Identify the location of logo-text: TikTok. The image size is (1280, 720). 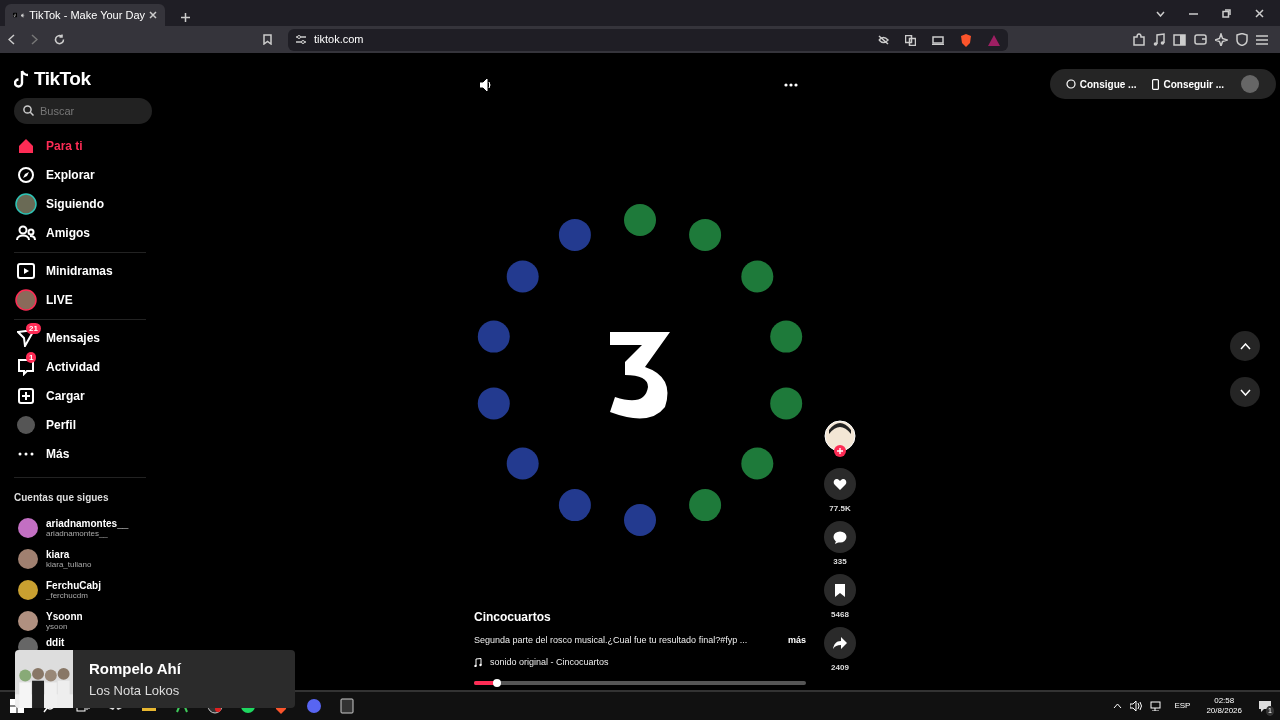
(62, 79).